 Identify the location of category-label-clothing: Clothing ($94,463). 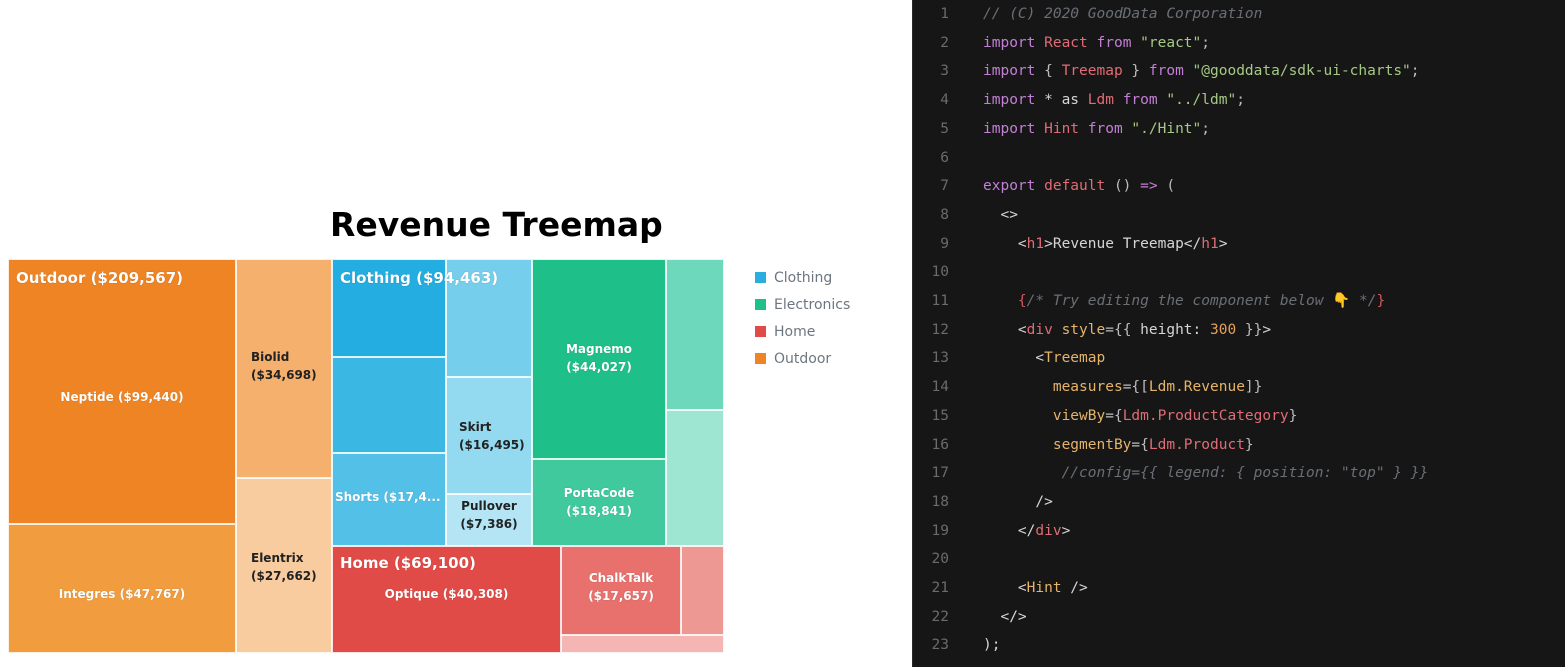
(419, 278).